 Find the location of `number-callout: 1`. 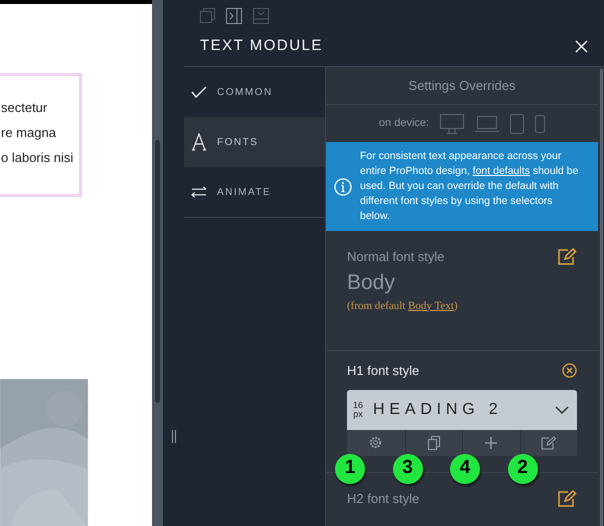

number-callout: 1 is located at coordinates (350, 469).